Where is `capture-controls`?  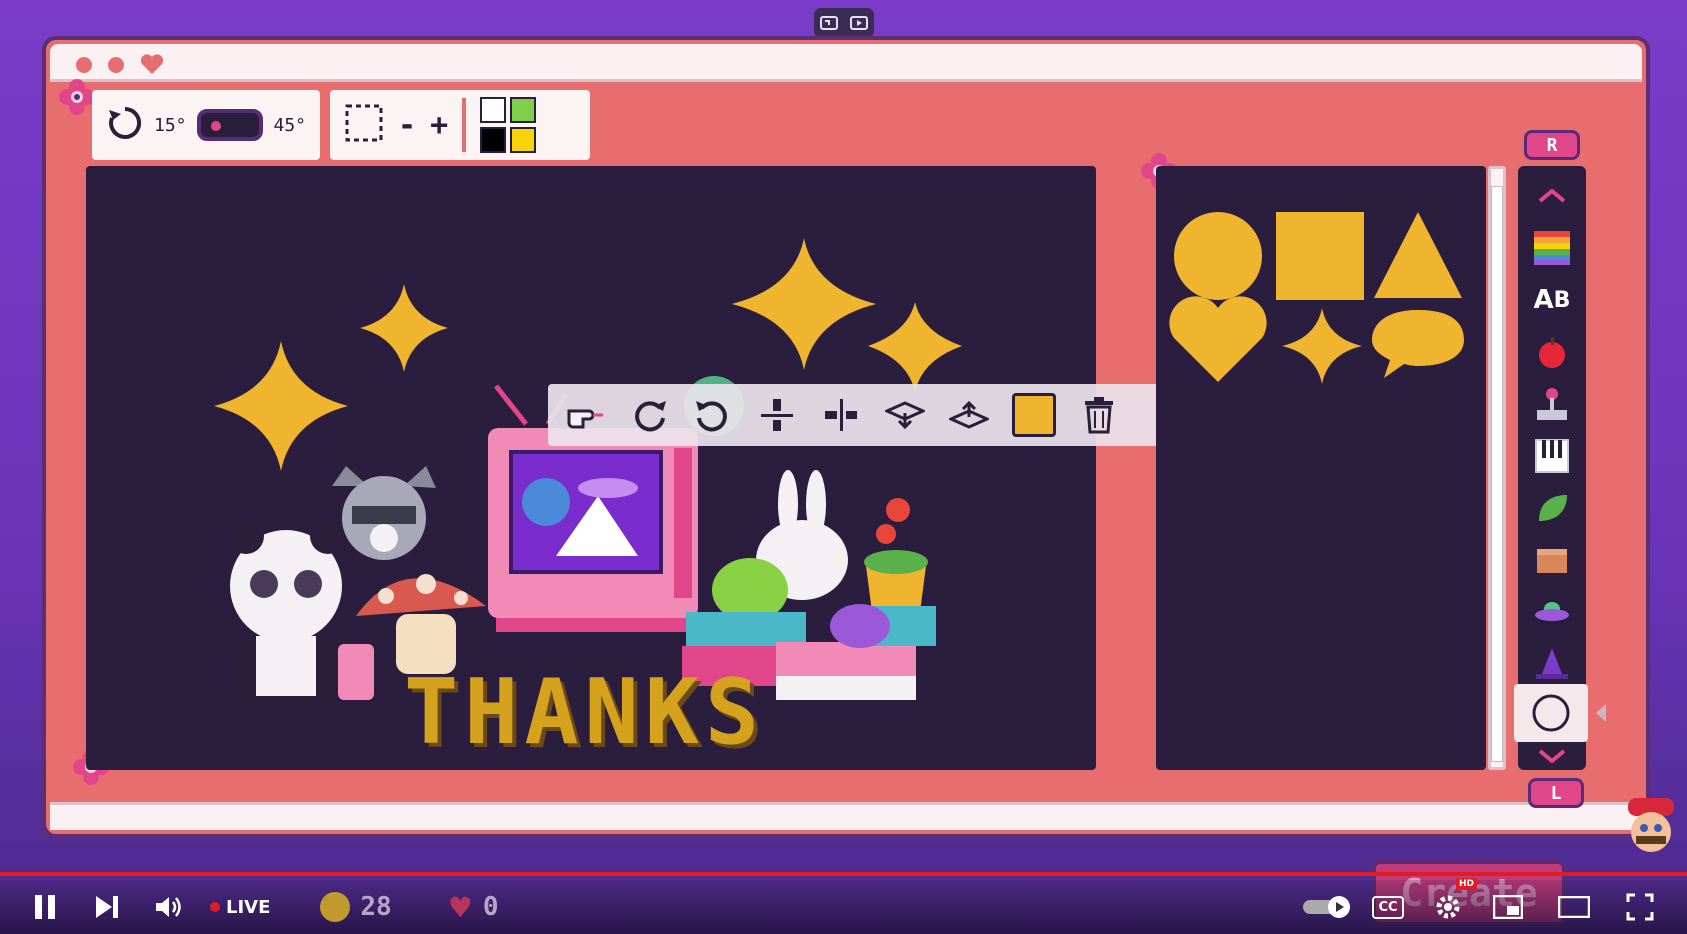 capture-controls is located at coordinates (844, 23).